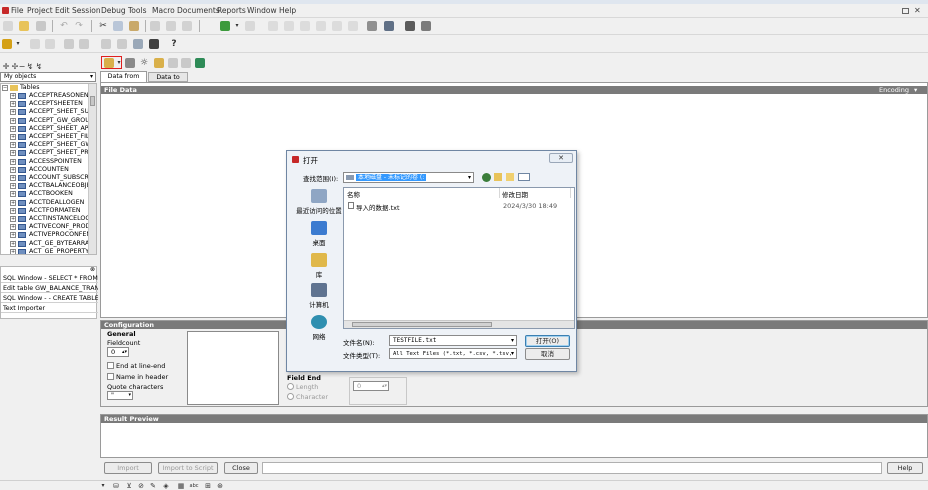 The height and width of the screenshot is (490, 928). Describe the element at coordinates (45, 244) in the screenshot. I see `tree-table-item: + ACT_GE_BYTEARRAY` at that location.